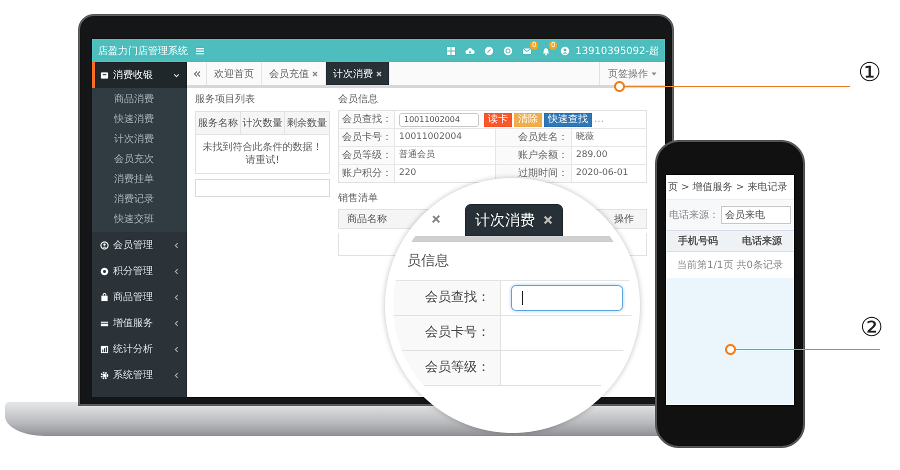  What do you see at coordinates (568, 119) in the screenshot?
I see `action-button: 快速查找` at bounding box center [568, 119].